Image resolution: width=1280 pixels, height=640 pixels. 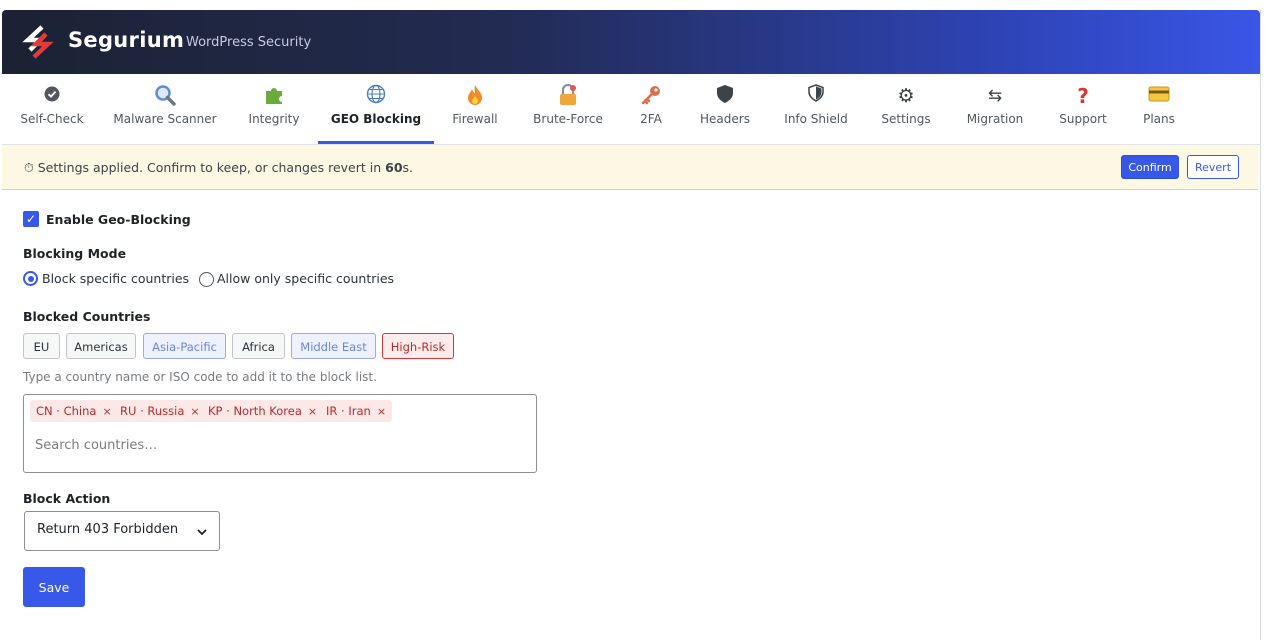 I want to click on tab-label: Firewall, so click(x=475, y=119).